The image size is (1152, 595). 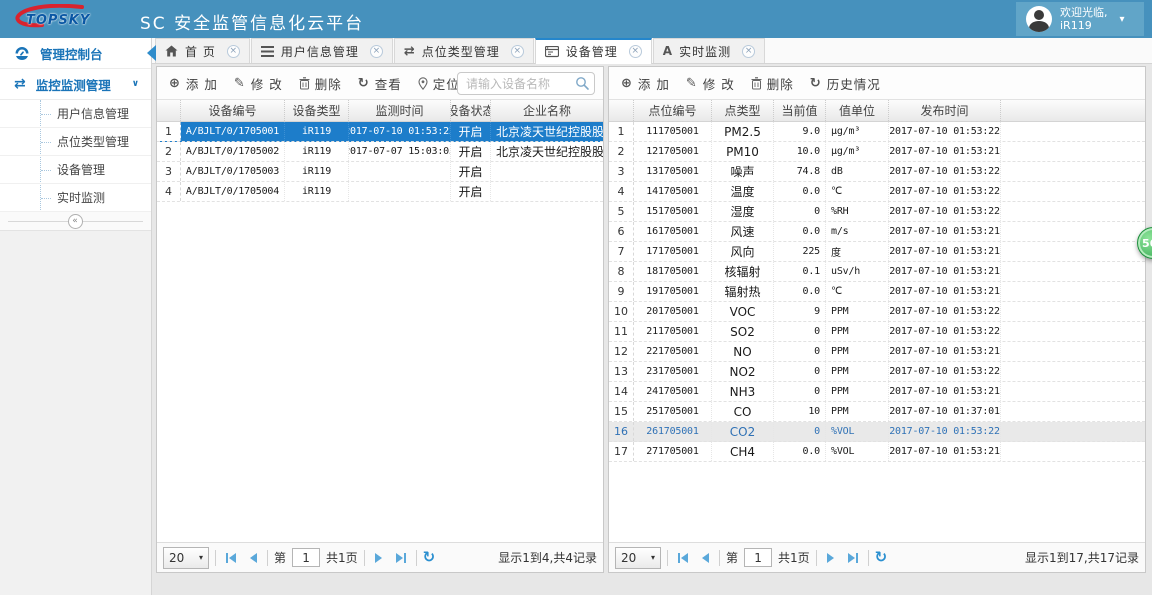 What do you see at coordinates (549, 152) in the screenshot?
I see `cell-company: 北京凌天世纪控股股份有限` at bounding box center [549, 152].